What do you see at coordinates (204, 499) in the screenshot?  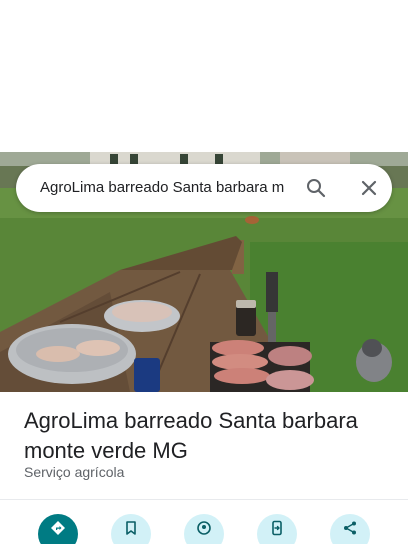 I see `divider` at bounding box center [204, 499].